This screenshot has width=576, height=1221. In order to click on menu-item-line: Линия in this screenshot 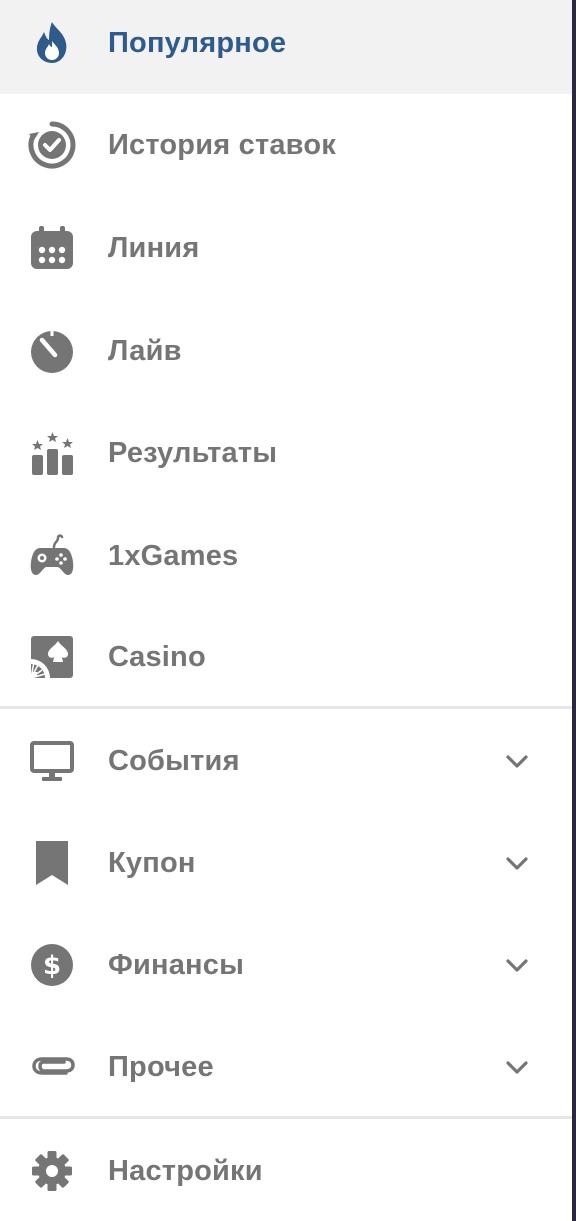, I will do `click(286, 248)`.